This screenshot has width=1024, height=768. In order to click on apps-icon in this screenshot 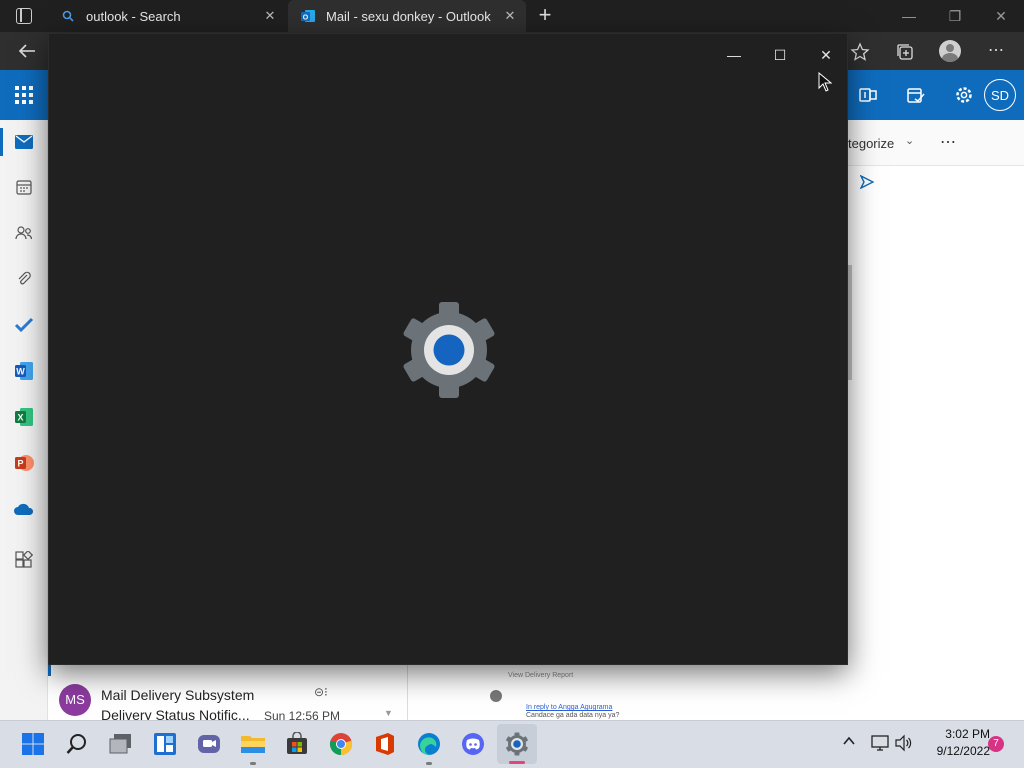, I will do `click(24, 560)`.